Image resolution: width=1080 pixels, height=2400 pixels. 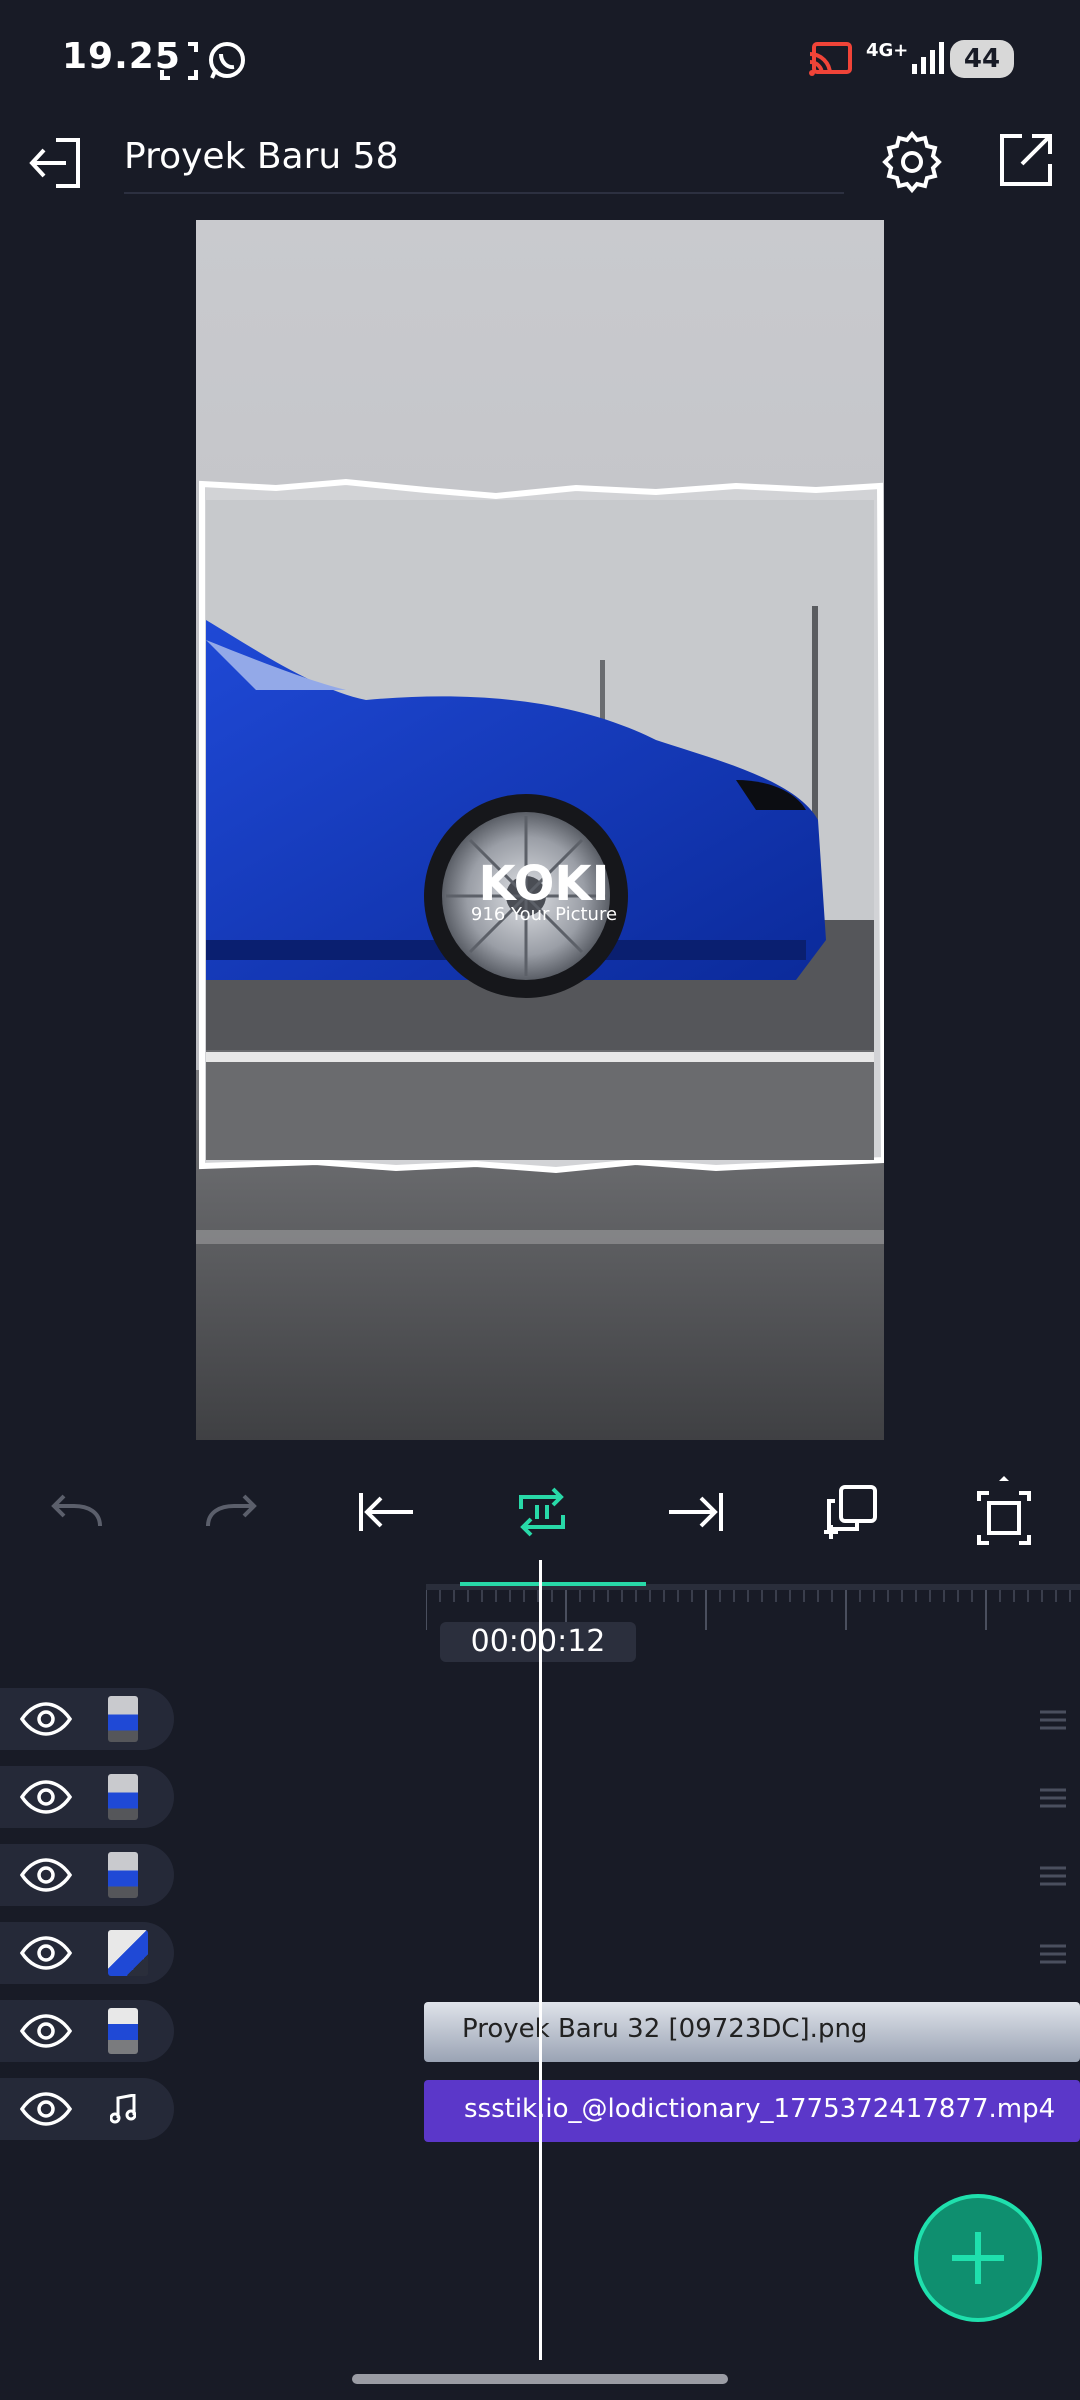 What do you see at coordinates (538, 1642) in the screenshot?
I see `timecode-display: 00:00:12` at bounding box center [538, 1642].